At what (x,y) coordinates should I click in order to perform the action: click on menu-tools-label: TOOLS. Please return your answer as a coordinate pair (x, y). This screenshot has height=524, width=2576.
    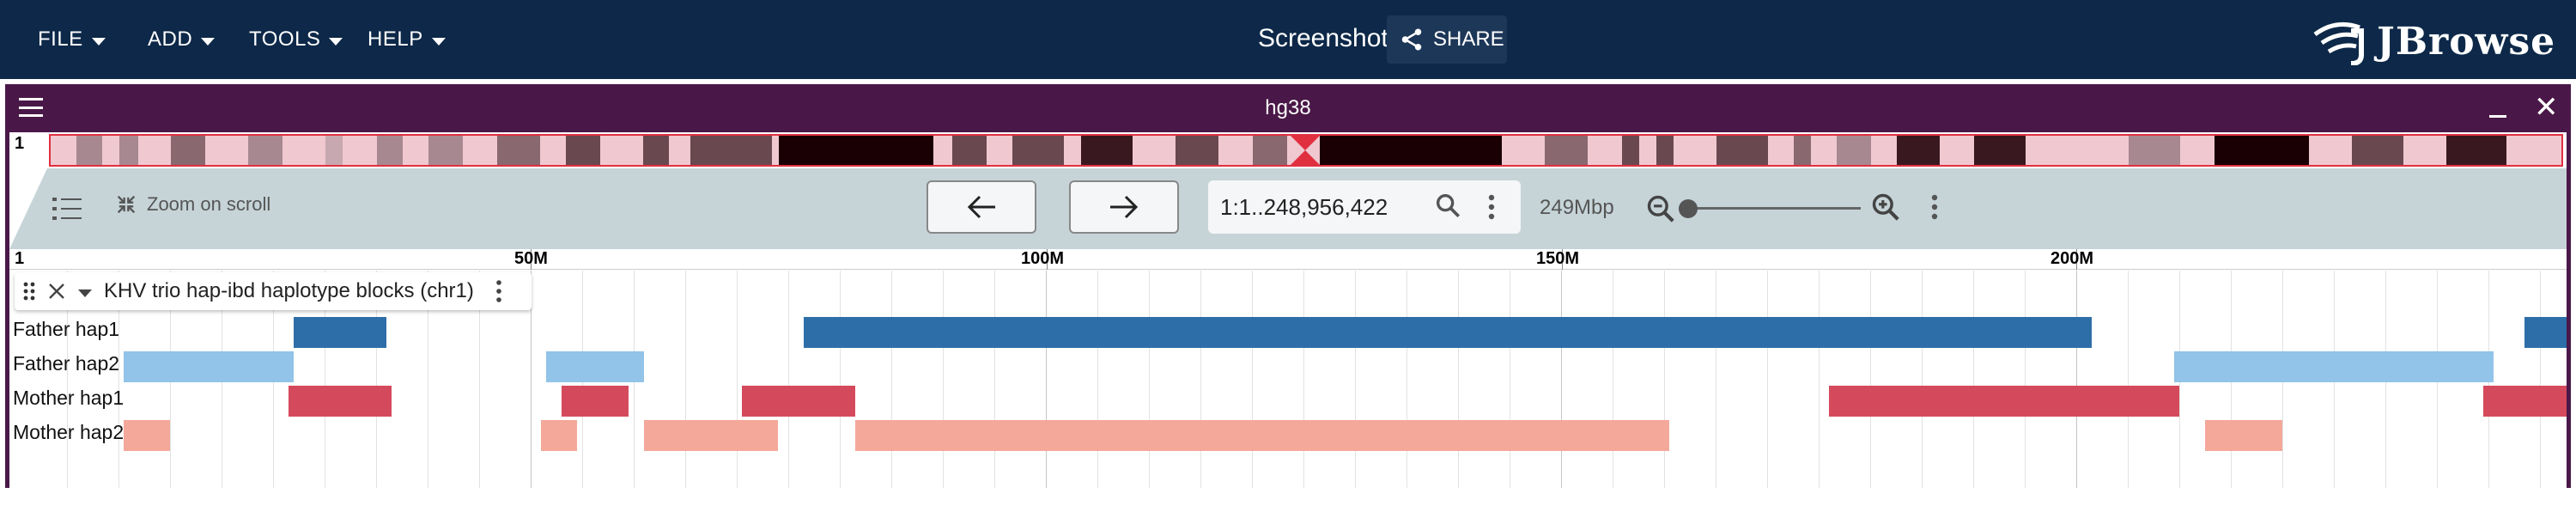
    Looking at the image, I should click on (285, 39).